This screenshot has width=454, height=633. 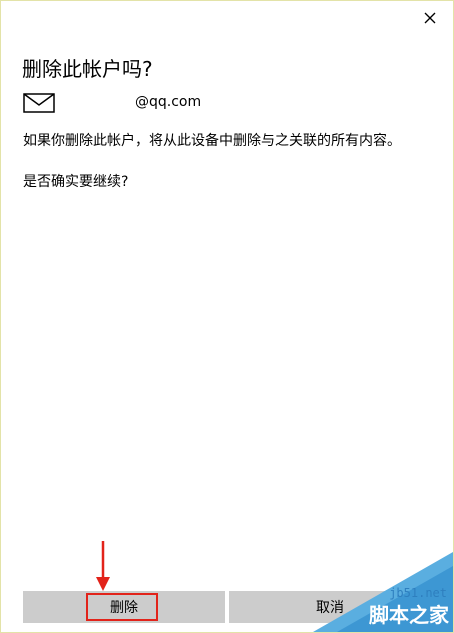 I want to click on dialog-title: 删除此帐户吗?, so click(x=87, y=69).